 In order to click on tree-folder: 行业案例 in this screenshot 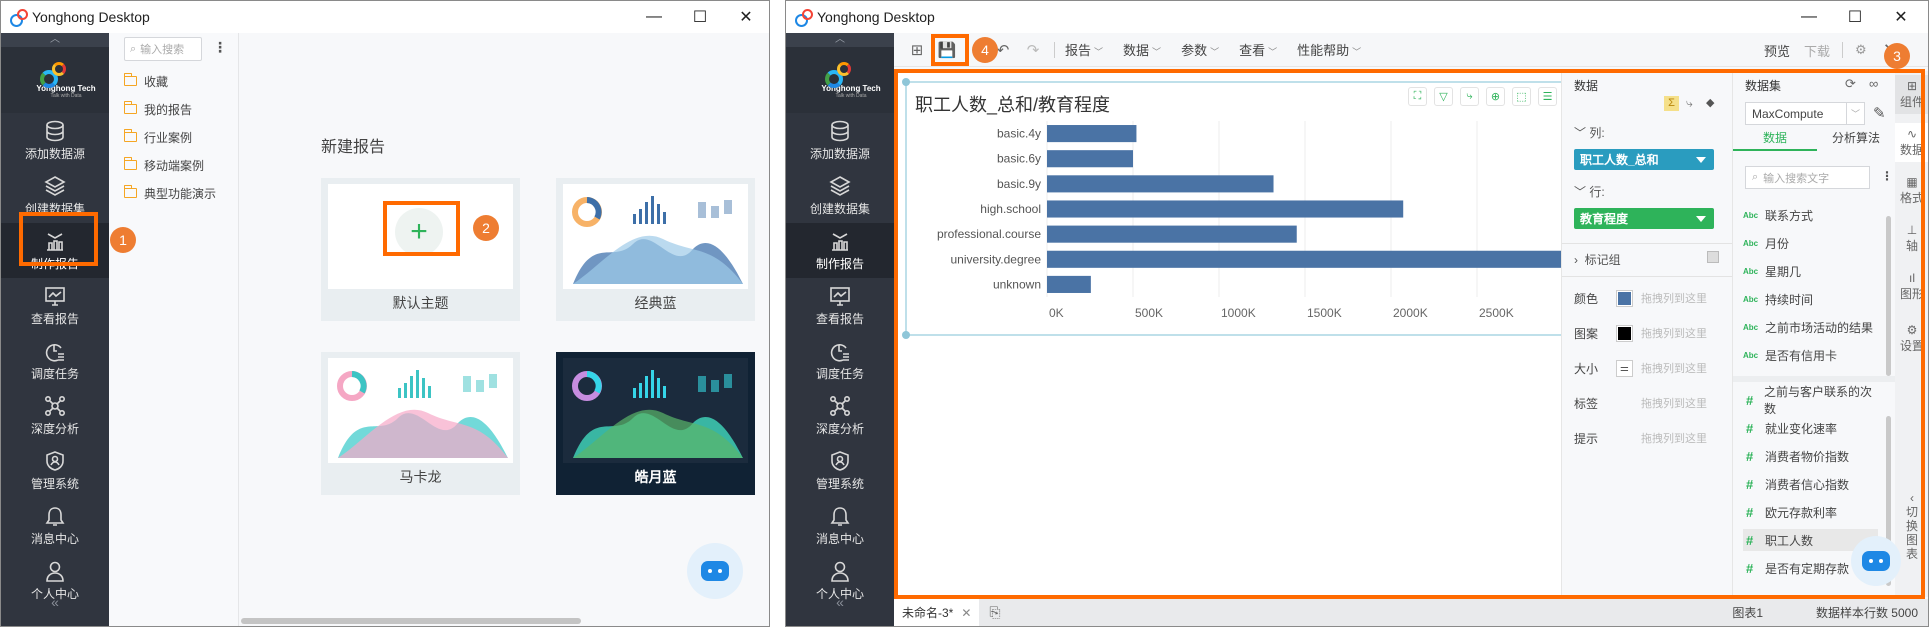, I will do `click(157, 137)`.